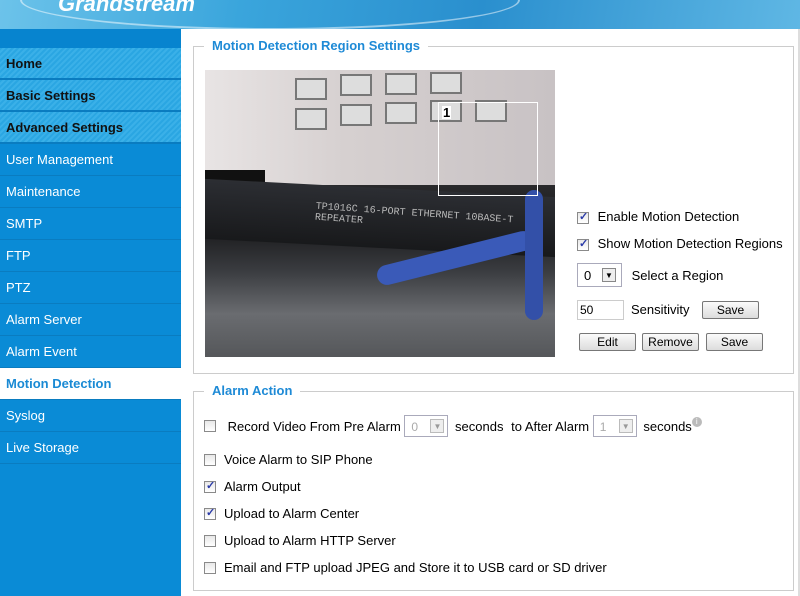 This screenshot has height=596, width=800. I want to click on sidebar-item-syslog: Syslog, so click(90, 416).